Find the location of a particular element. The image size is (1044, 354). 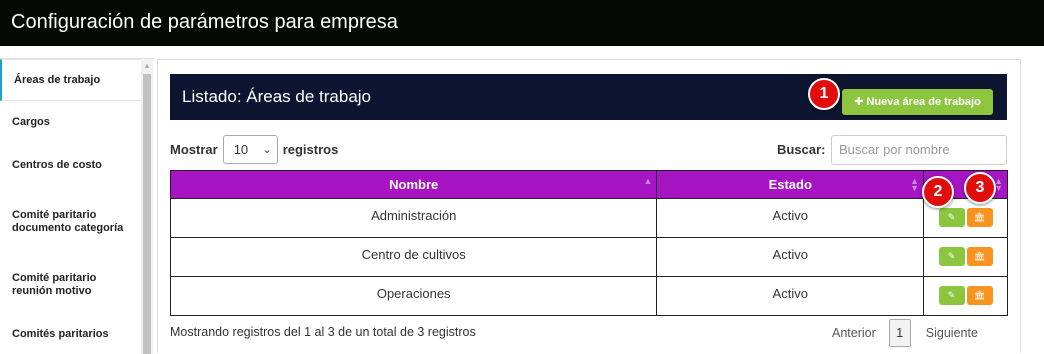

table-row: Administración Activo ✎ 🏛 is located at coordinates (588, 218).